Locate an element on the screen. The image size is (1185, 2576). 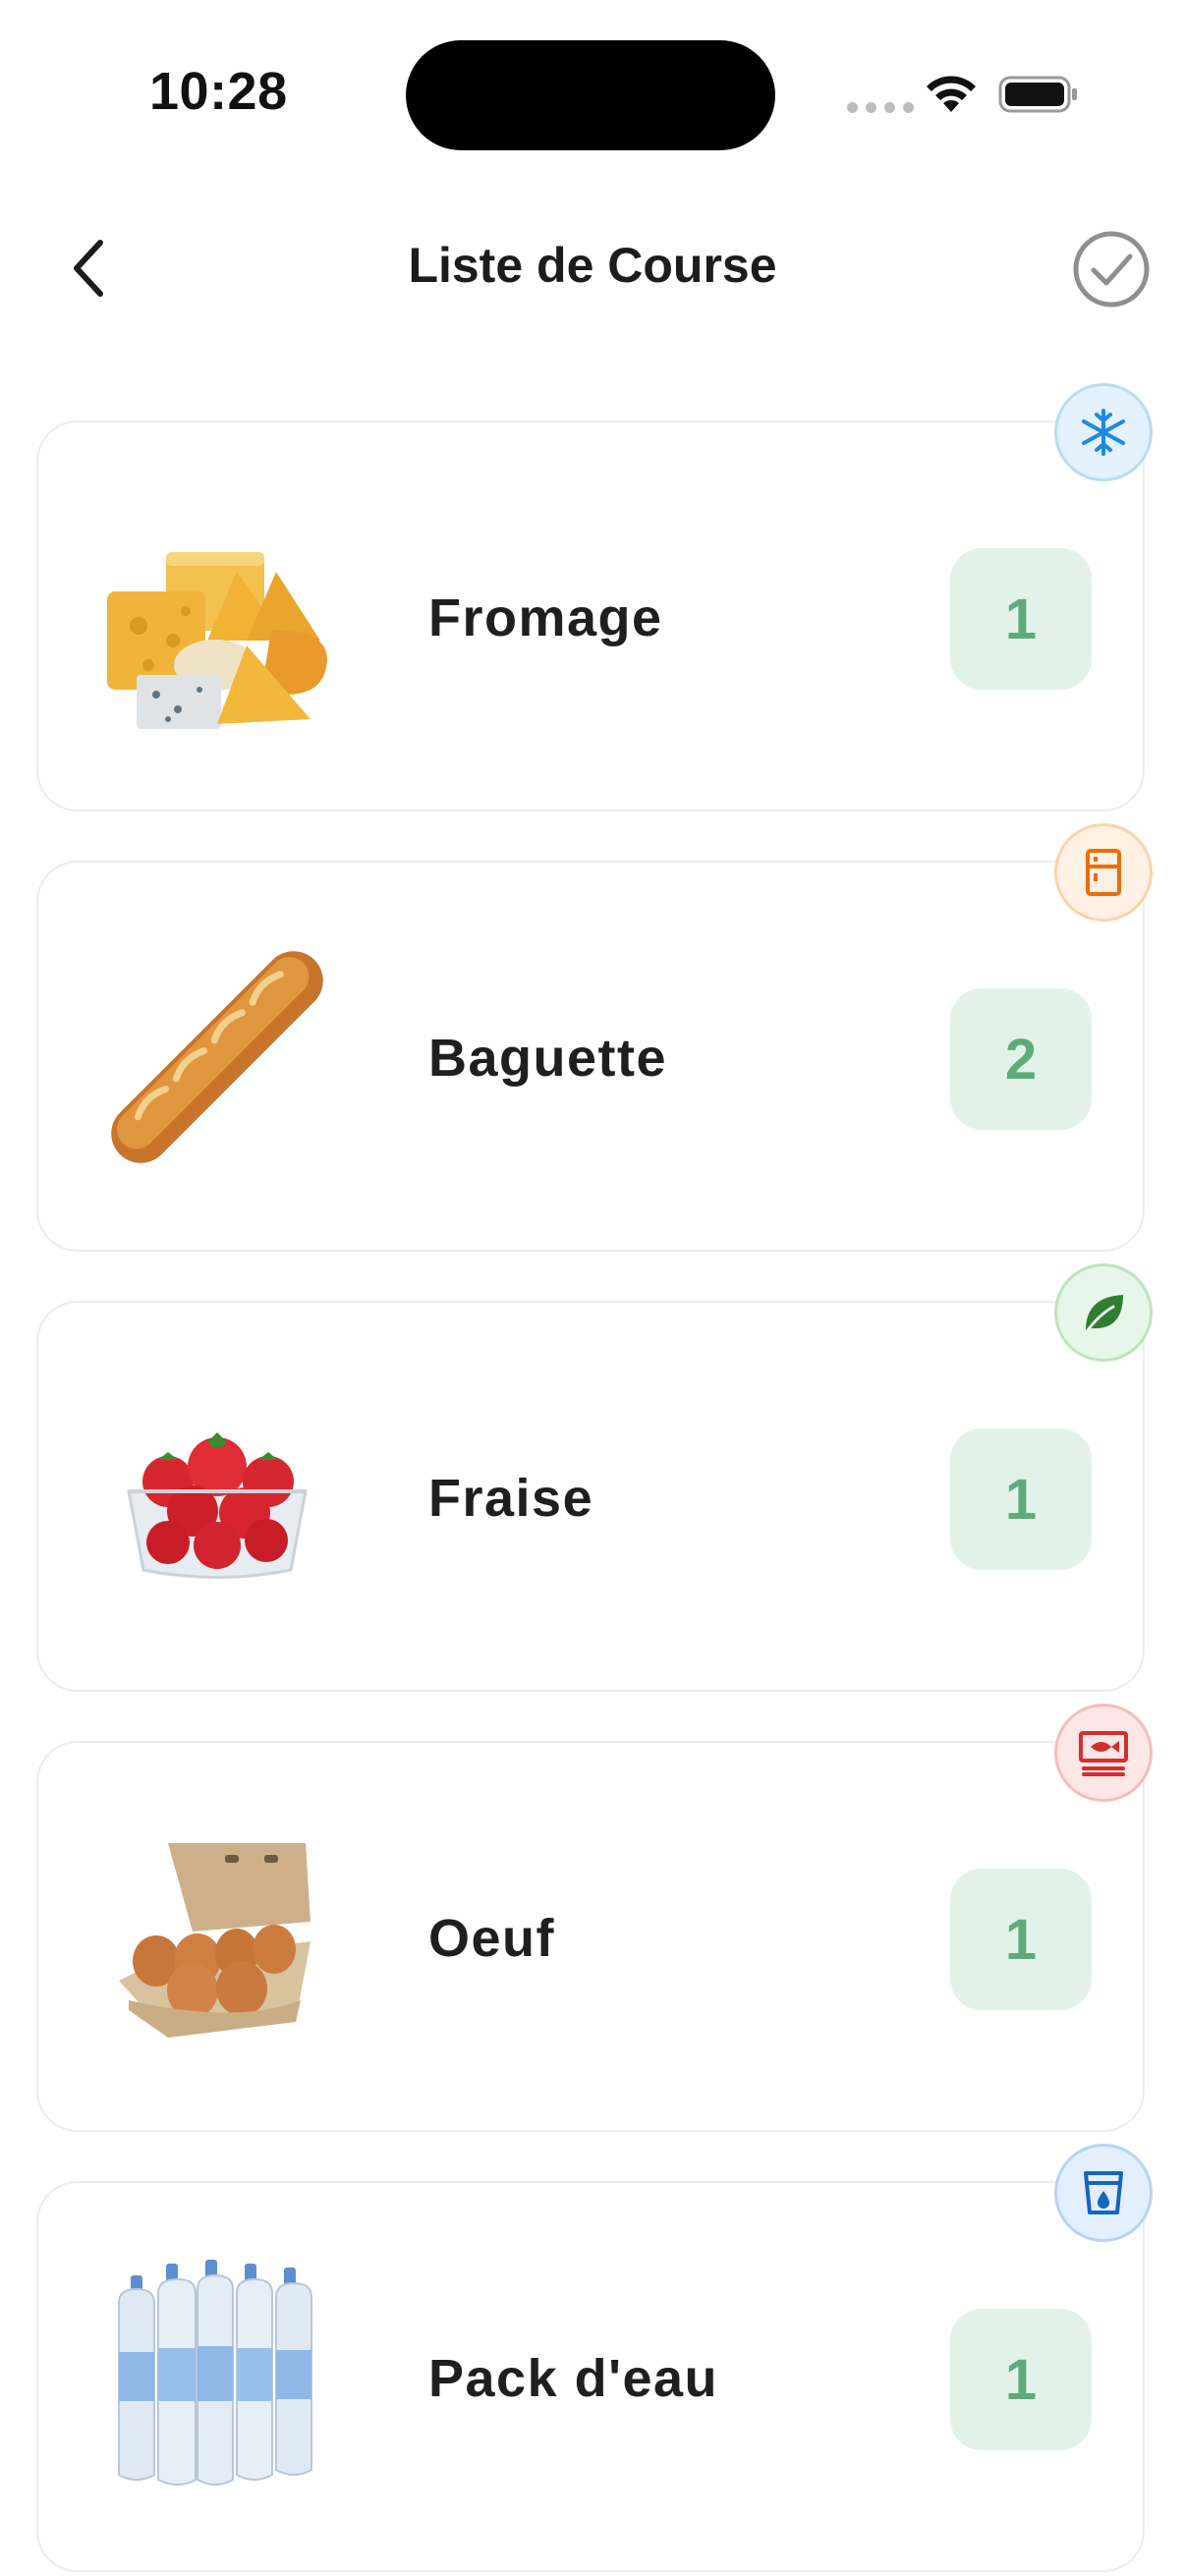
category-badge-frozen is located at coordinates (1104, 432).